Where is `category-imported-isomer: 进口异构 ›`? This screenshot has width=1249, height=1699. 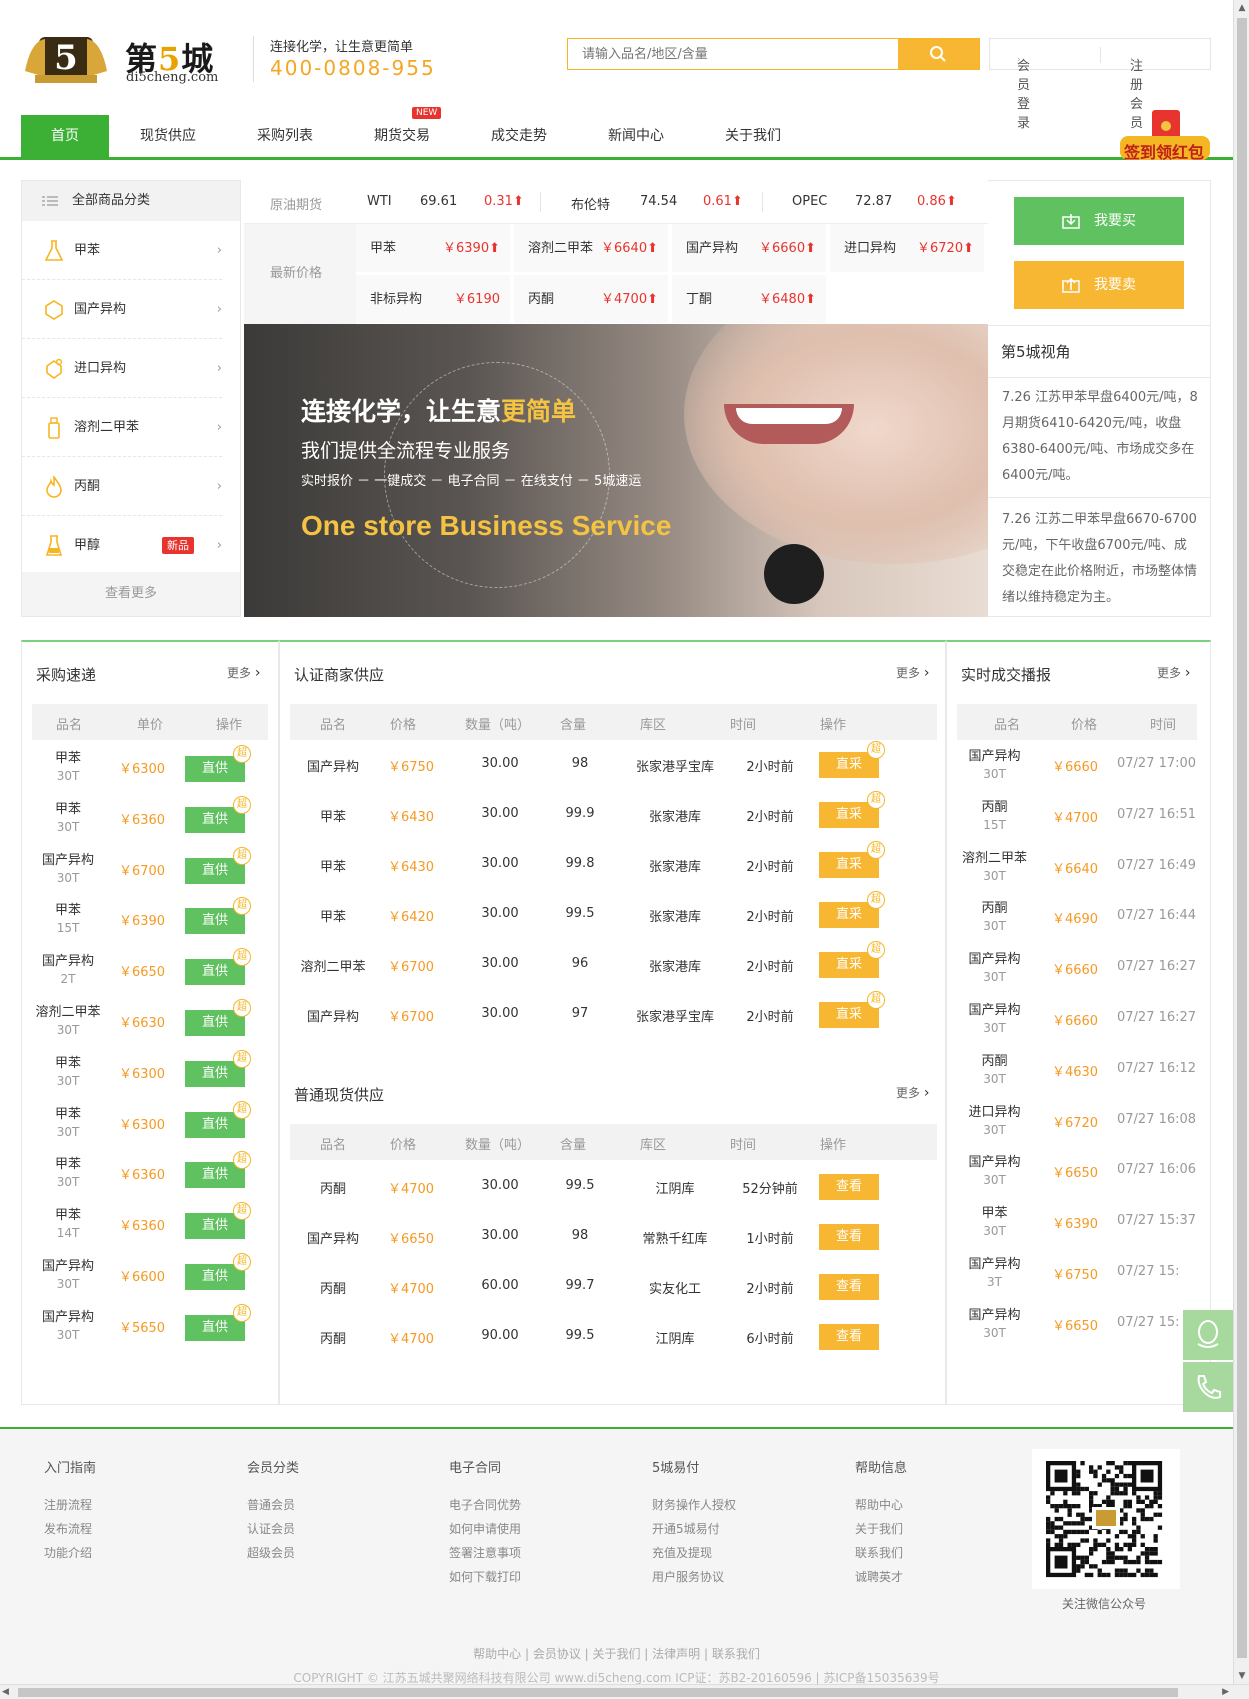 category-imported-isomer: 进口异构 › is located at coordinates (122, 368).